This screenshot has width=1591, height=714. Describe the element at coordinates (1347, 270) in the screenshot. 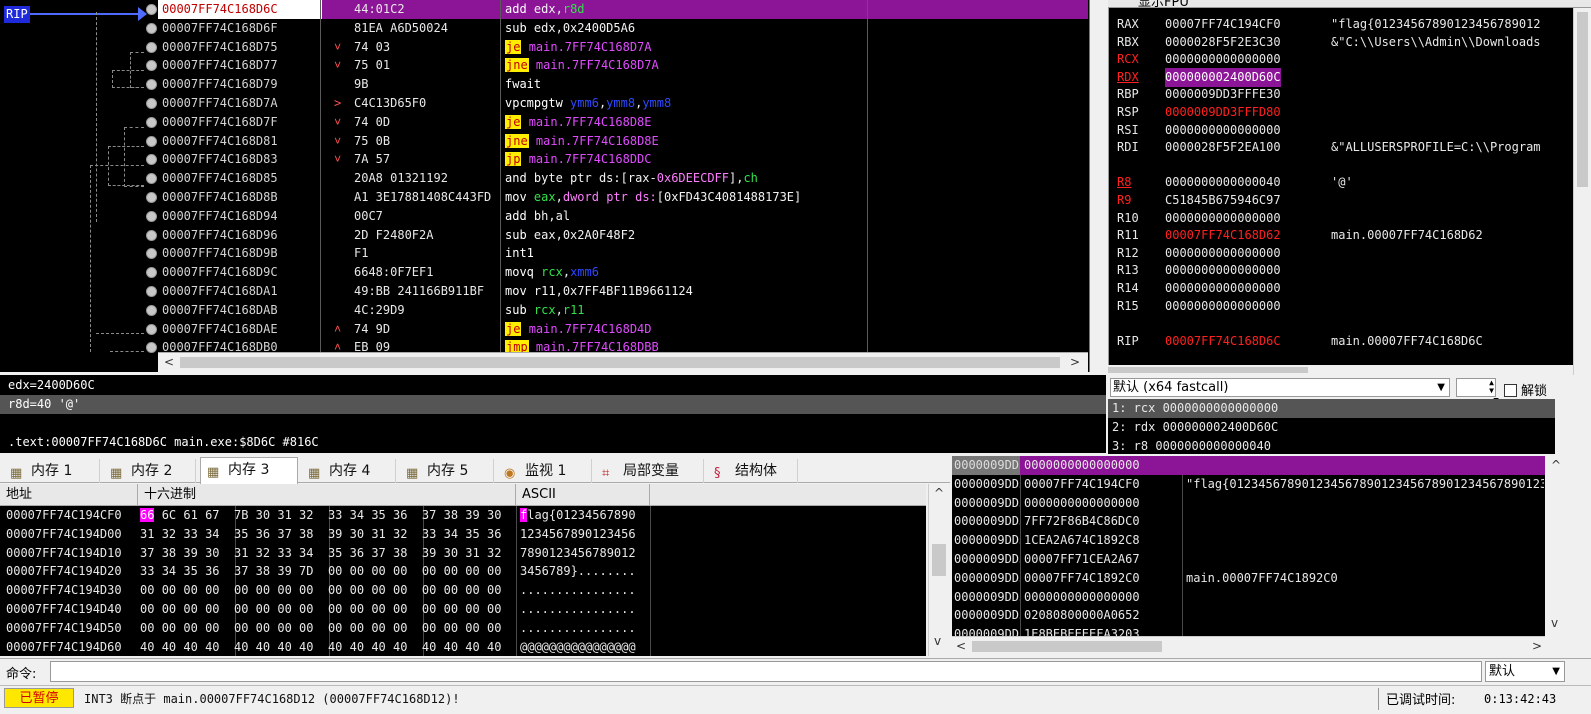

I see `register-row: R13 0000000000000000` at that location.